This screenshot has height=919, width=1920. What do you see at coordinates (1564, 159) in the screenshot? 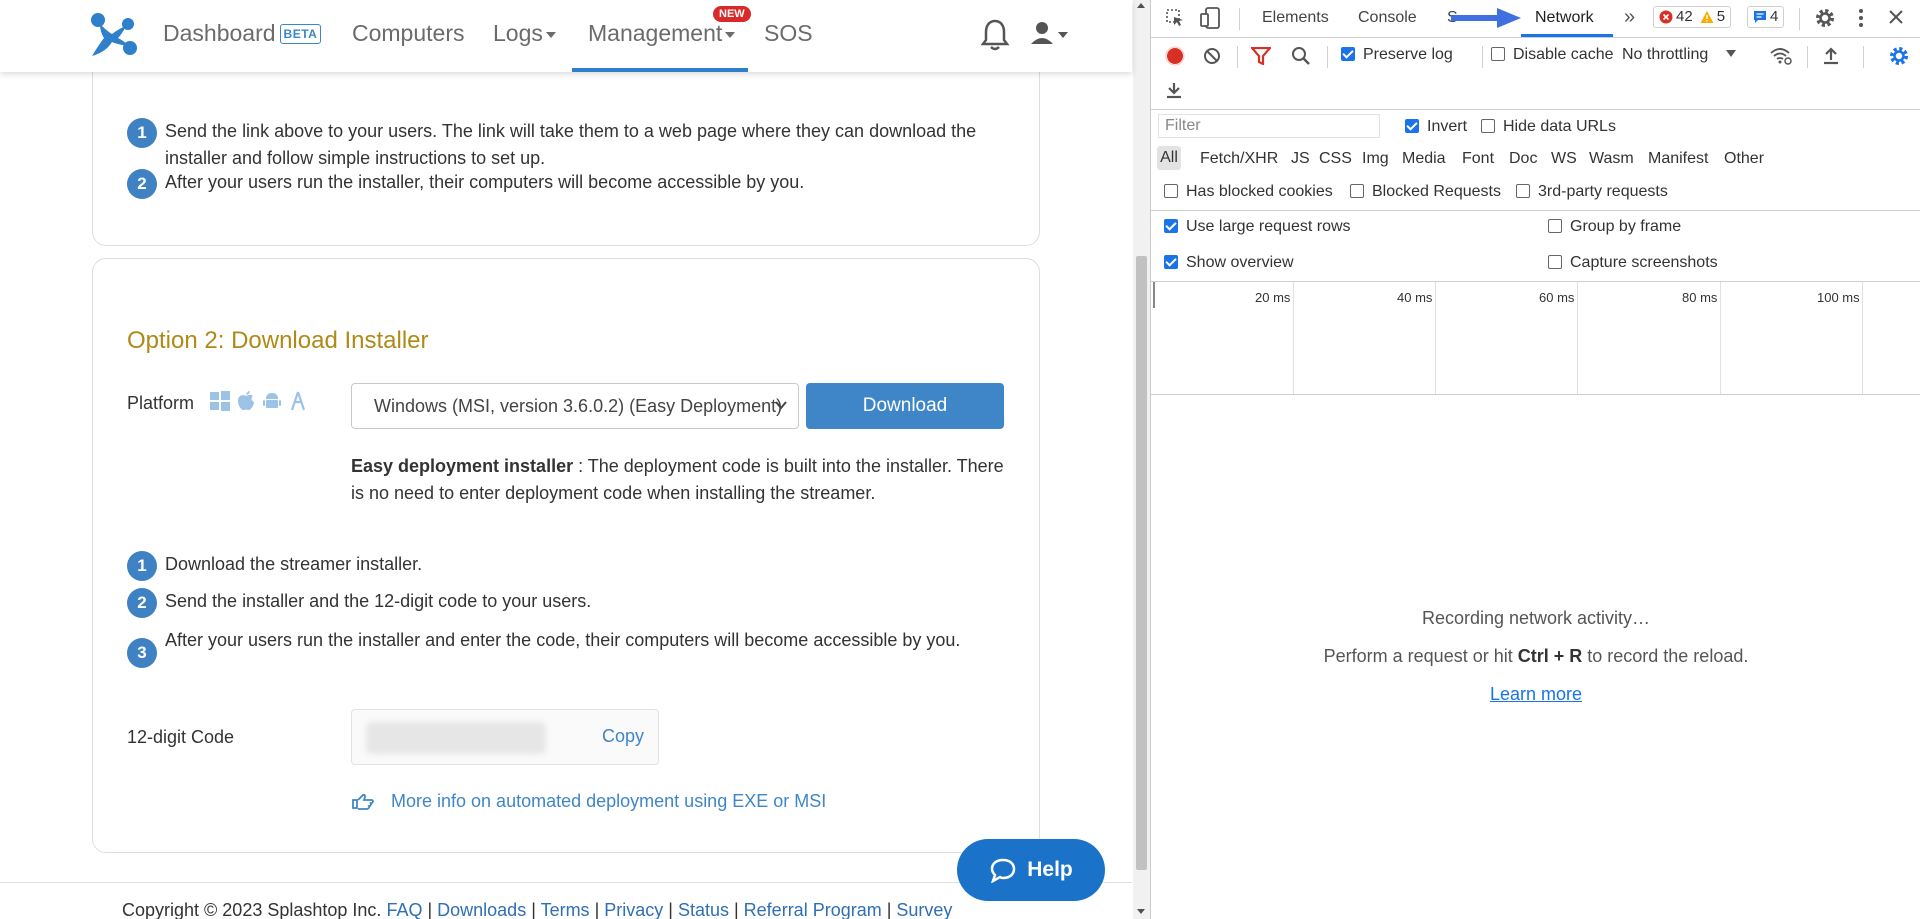
I see `type-filter-ws: WS` at bounding box center [1564, 159].